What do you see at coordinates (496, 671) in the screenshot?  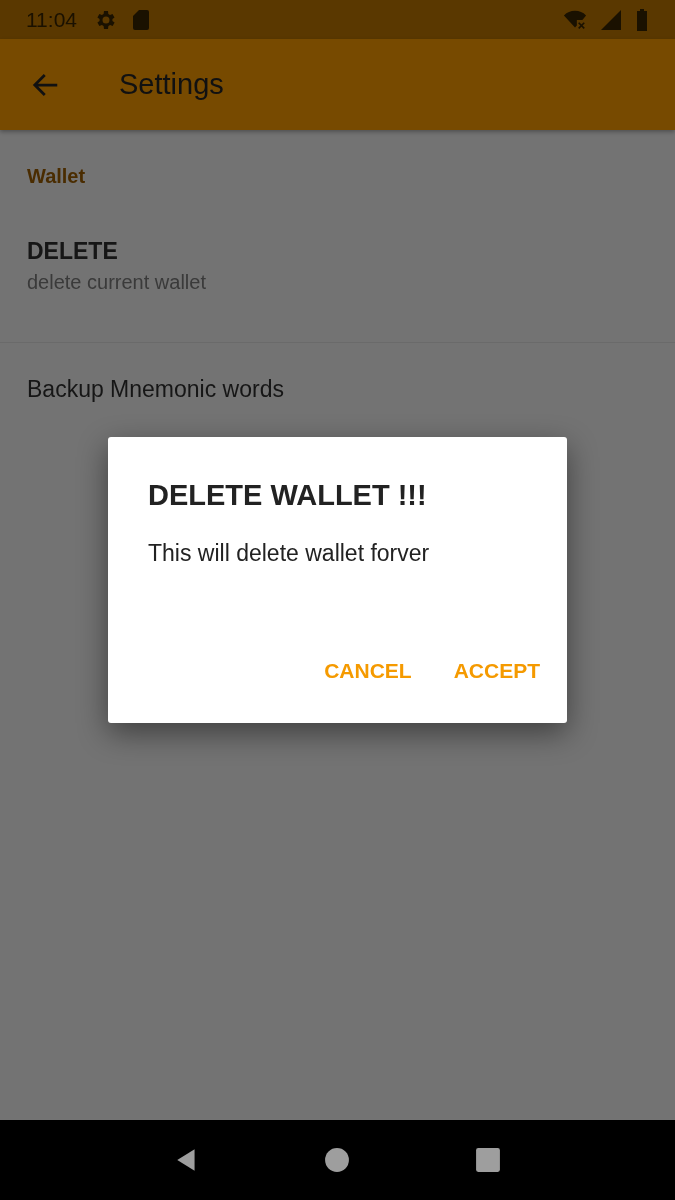 I see `dialog-button: ACCEPT` at bounding box center [496, 671].